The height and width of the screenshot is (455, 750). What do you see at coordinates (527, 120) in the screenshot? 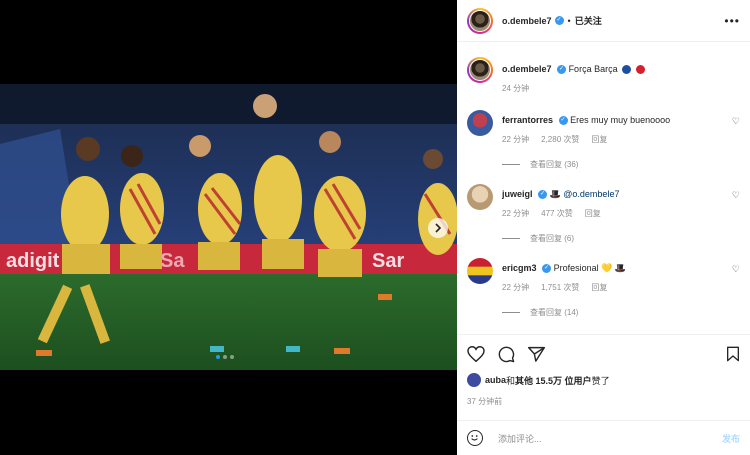
I see `commenter-username: ferrantorres` at bounding box center [527, 120].